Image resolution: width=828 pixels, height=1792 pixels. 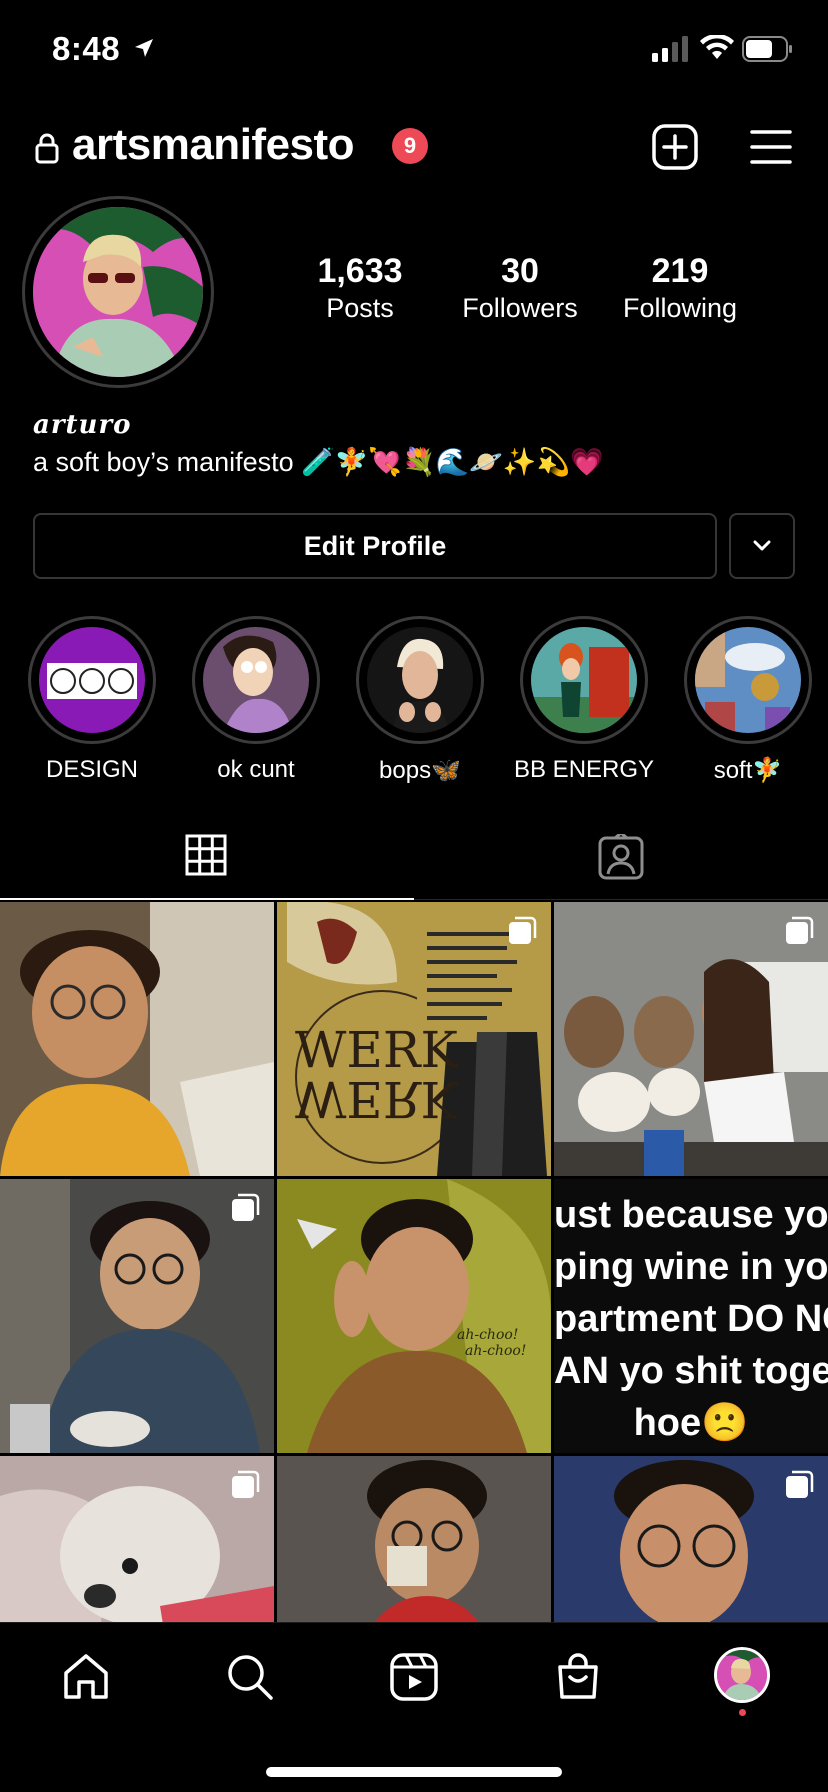 What do you see at coordinates (91, 769) in the screenshot?
I see `highlight-label: DESIGN` at bounding box center [91, 769].